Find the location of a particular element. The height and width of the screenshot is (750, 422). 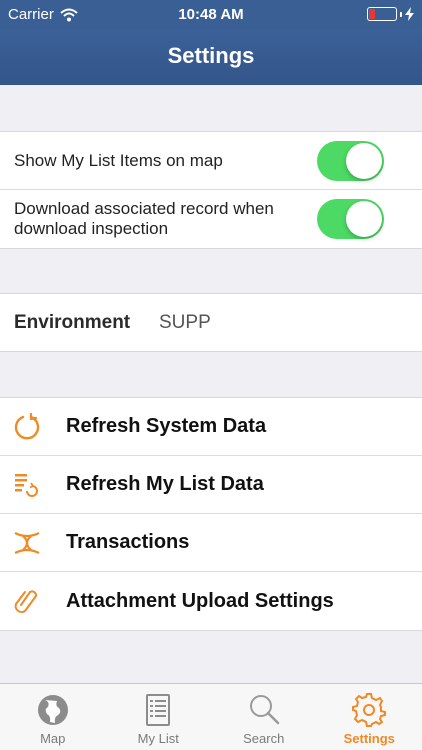

tab-search: Search is located at coordinates (264, 717).